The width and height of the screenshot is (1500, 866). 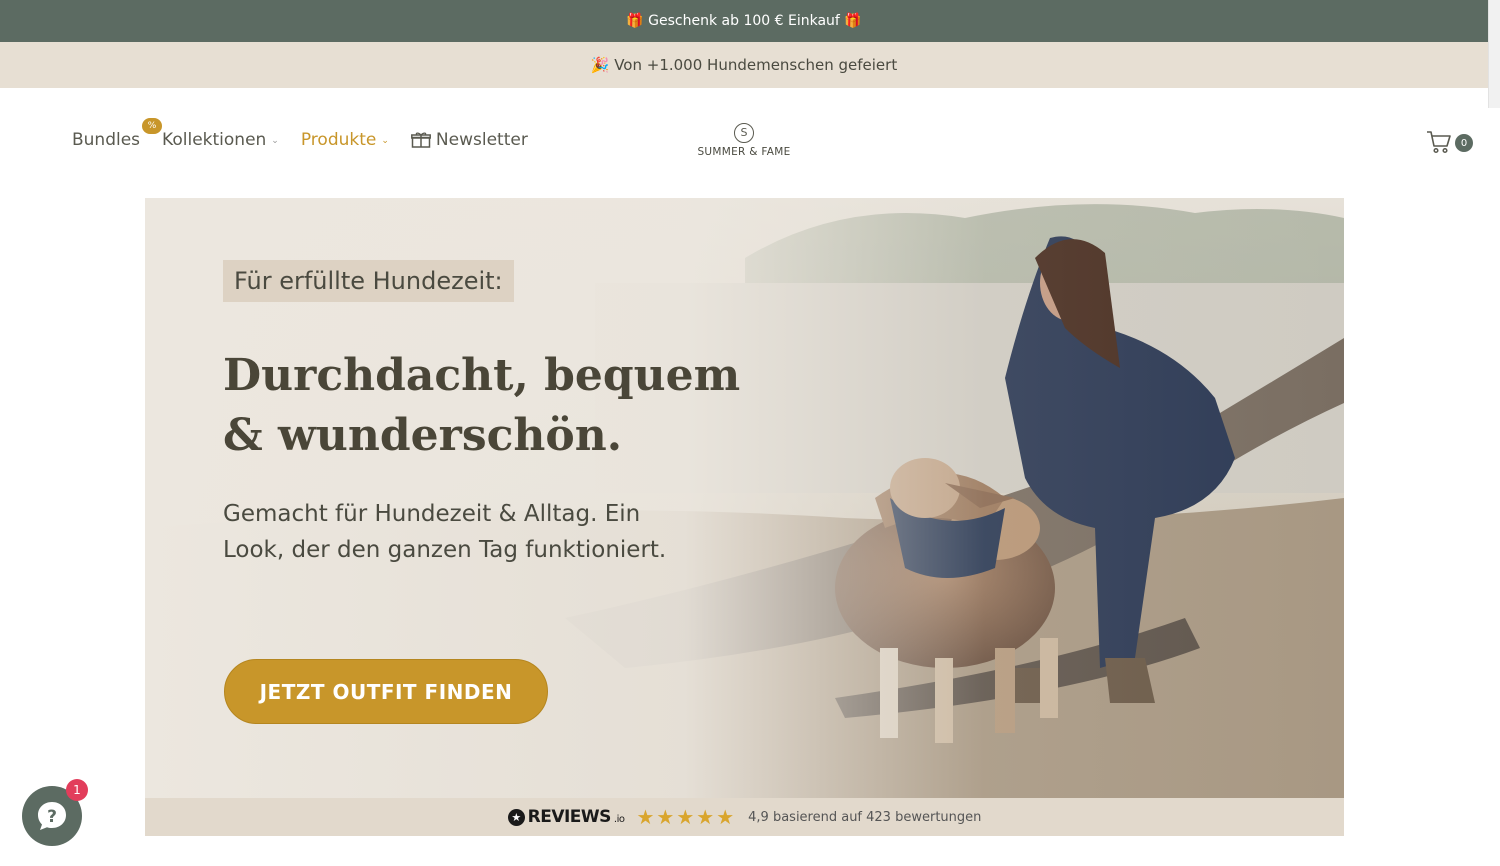 What do you see at coordinates (77, 790) in the screenshot?
I see `chat-unread-badge: 1` at bounding box center [77, 790].